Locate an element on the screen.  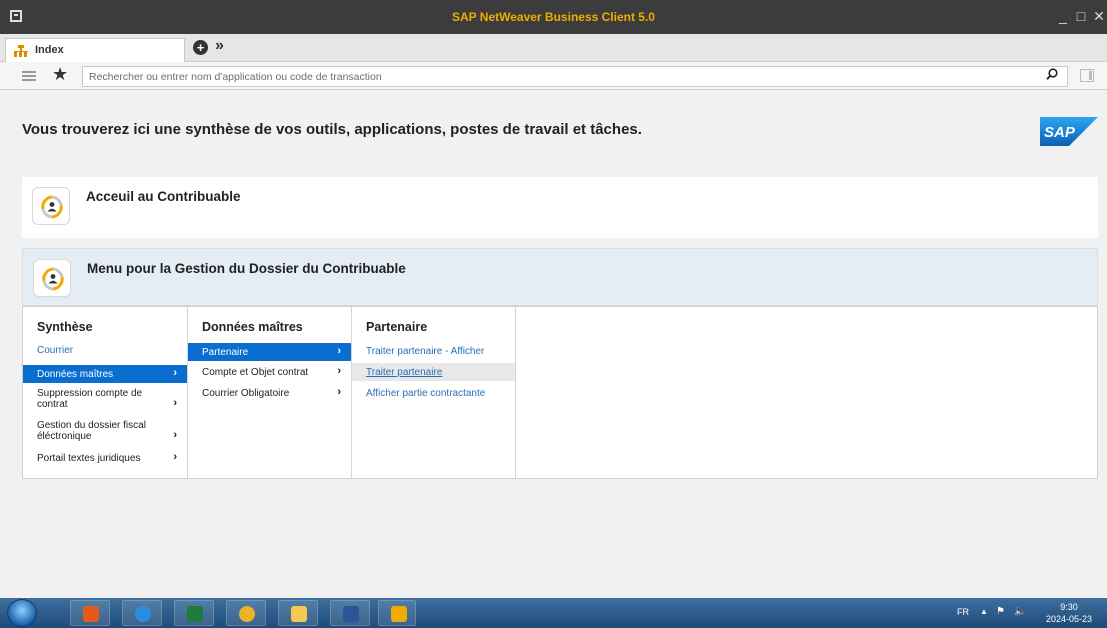
language-indicator: FR is located at coordinates (963, 612).